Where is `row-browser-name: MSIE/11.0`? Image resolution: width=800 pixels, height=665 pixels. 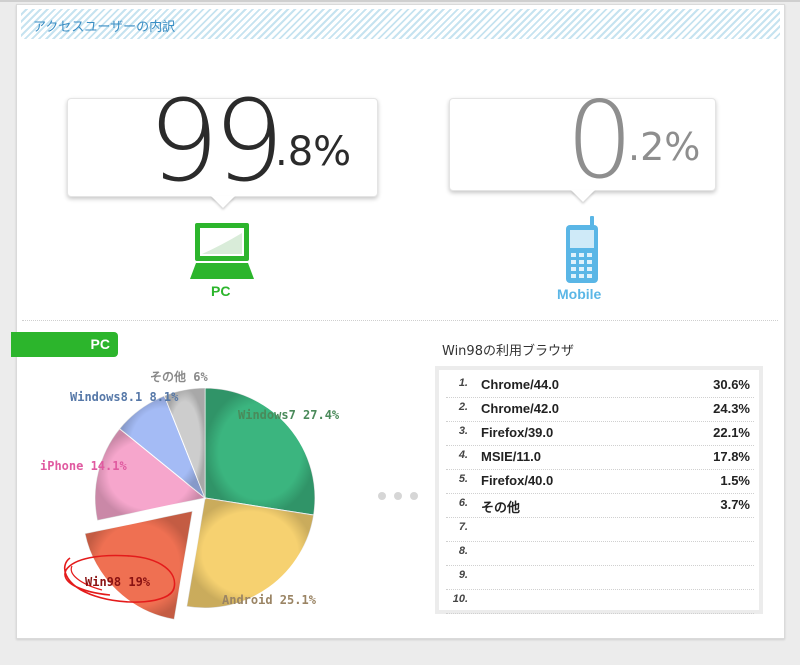 row-browser-name: MSIE/11.0 is located at coordinates (511, 456).